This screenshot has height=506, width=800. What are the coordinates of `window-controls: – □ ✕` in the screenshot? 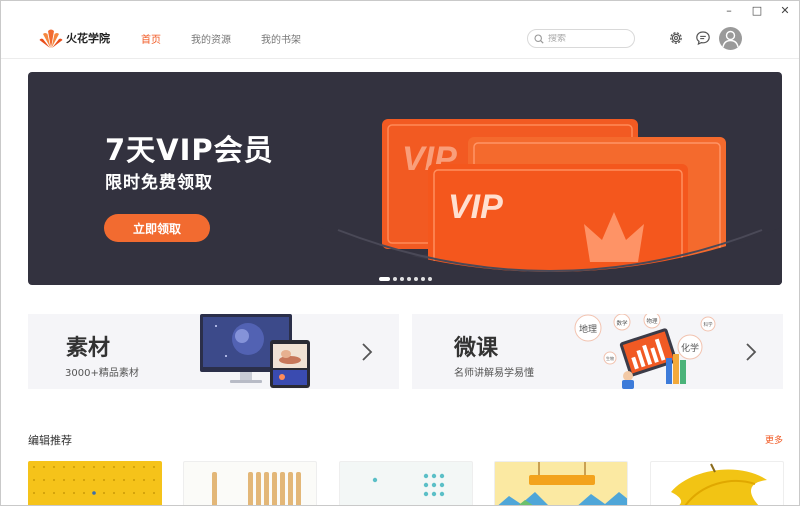 It's located at (757, 10).